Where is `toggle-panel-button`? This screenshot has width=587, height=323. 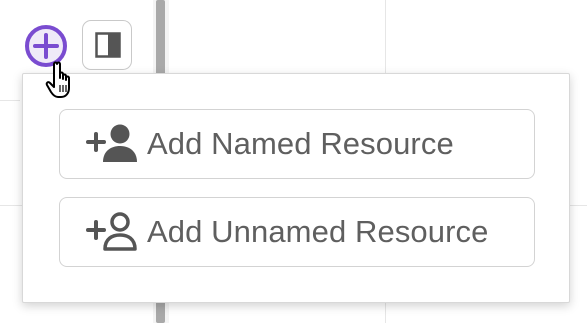 toggle-panel-button is located at coordinates (107, 45).